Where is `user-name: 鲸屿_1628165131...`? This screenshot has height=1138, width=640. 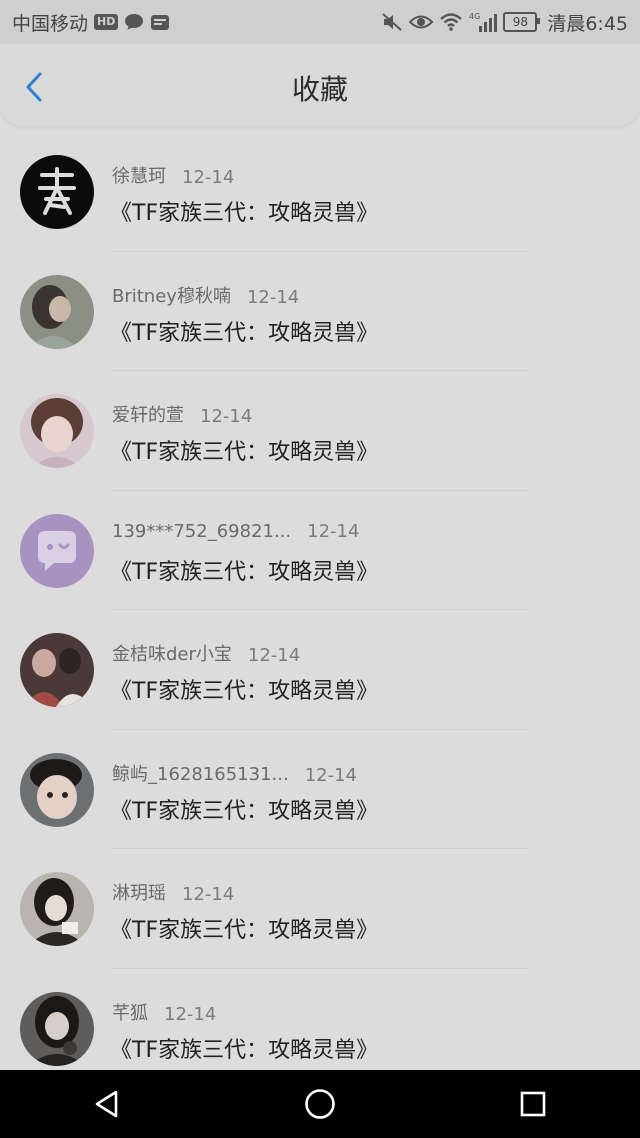
user-name: 鲸屿_1628165131... is located at coordinates (200, 774).